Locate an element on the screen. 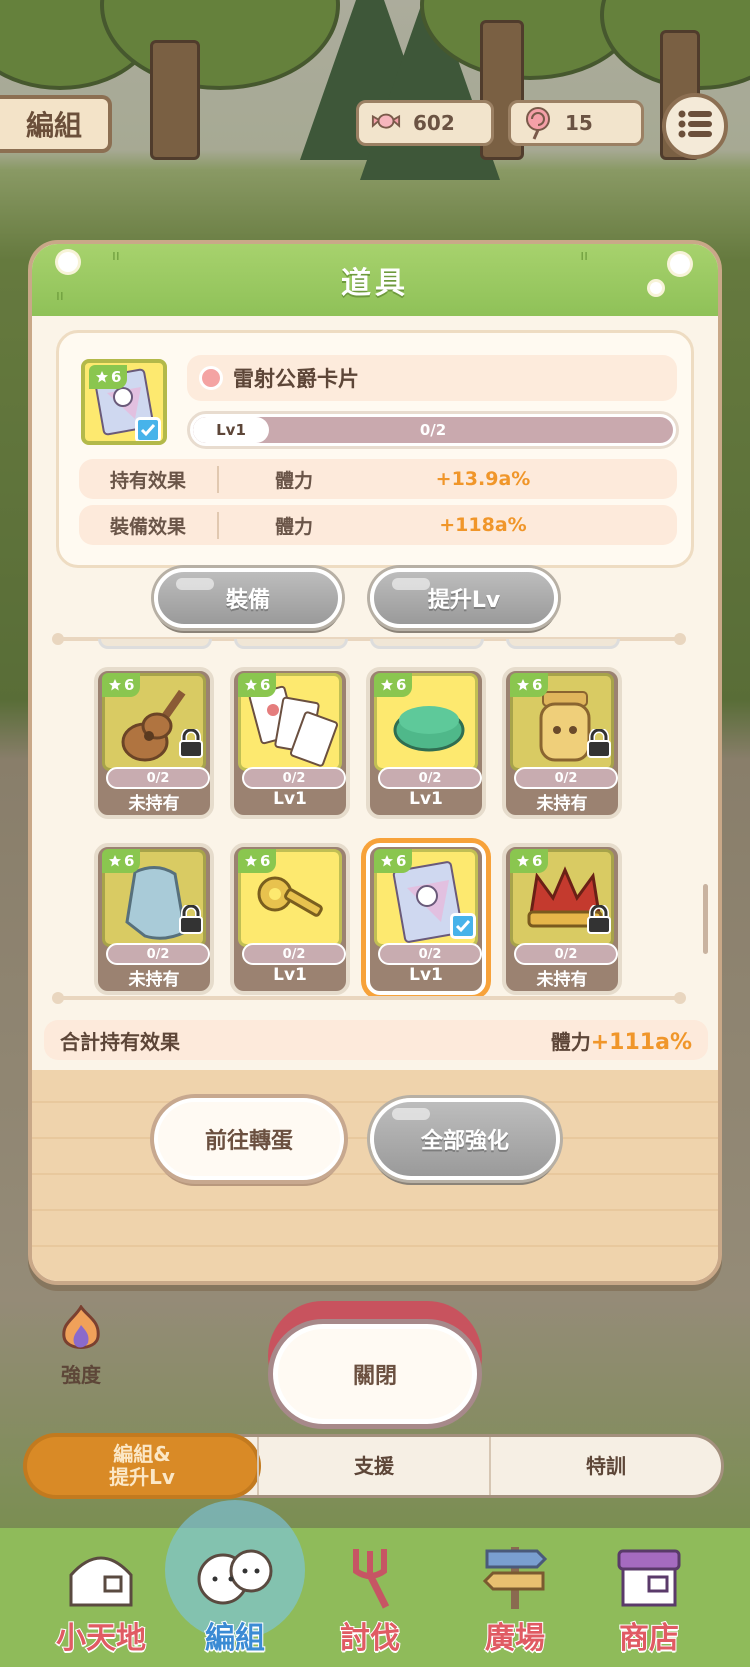  nav-shop-label: 商店 is located at coordinates (649, 1638).